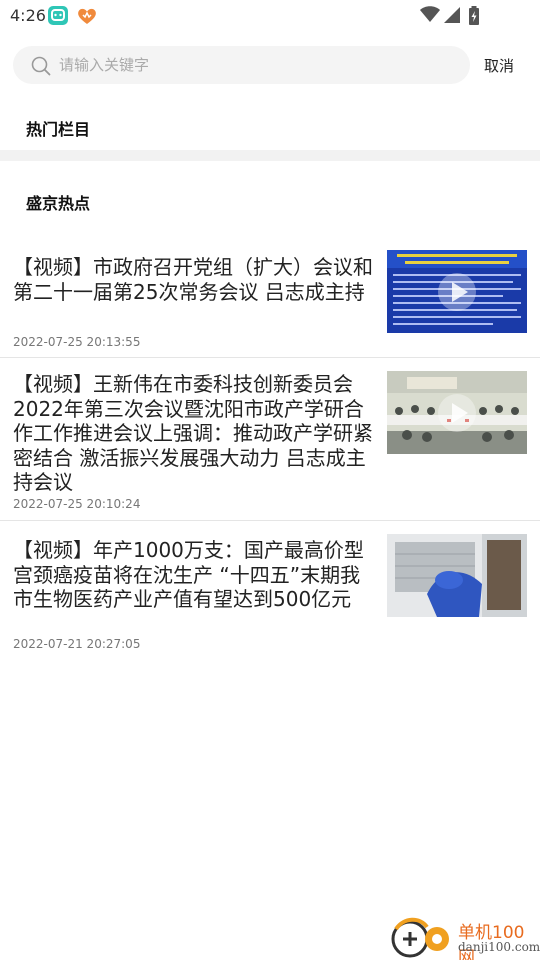 The height and width of the screenshot is (960, 540). What do you see at coordinates (420, 937) in the screenshot?
I see `watermark-icon` at bounding box center [420, 937].